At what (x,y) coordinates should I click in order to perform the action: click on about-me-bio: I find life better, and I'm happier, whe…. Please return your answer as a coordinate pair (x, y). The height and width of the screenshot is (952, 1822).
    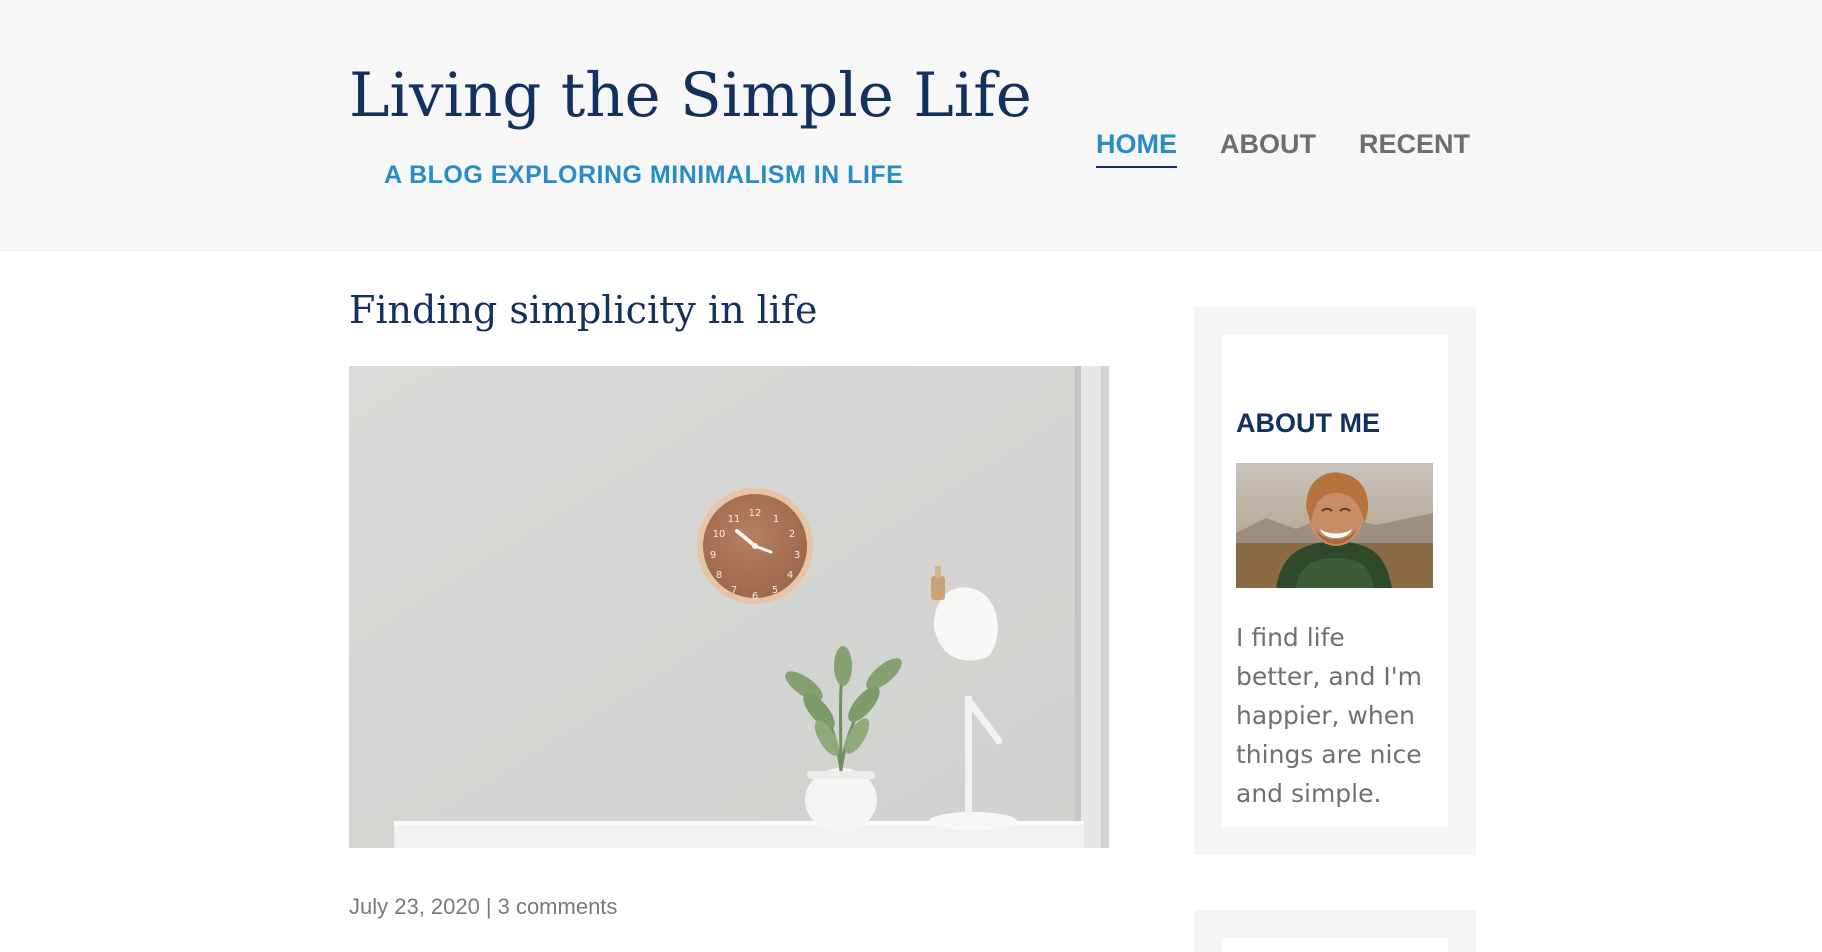
    Looking at the image, I should click on (1329, 715).